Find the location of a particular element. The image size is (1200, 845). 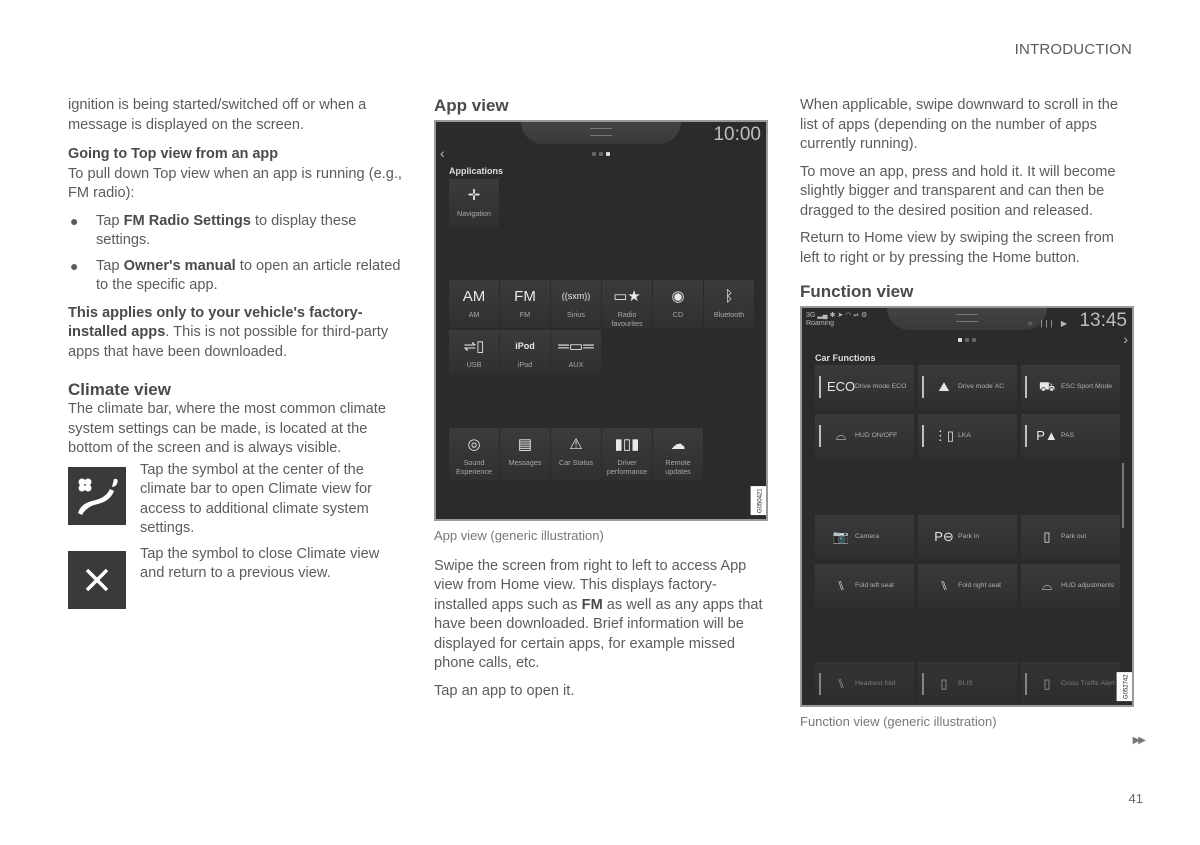

function-label: ESC Sport Mode is located at coordinates (1086, 387).